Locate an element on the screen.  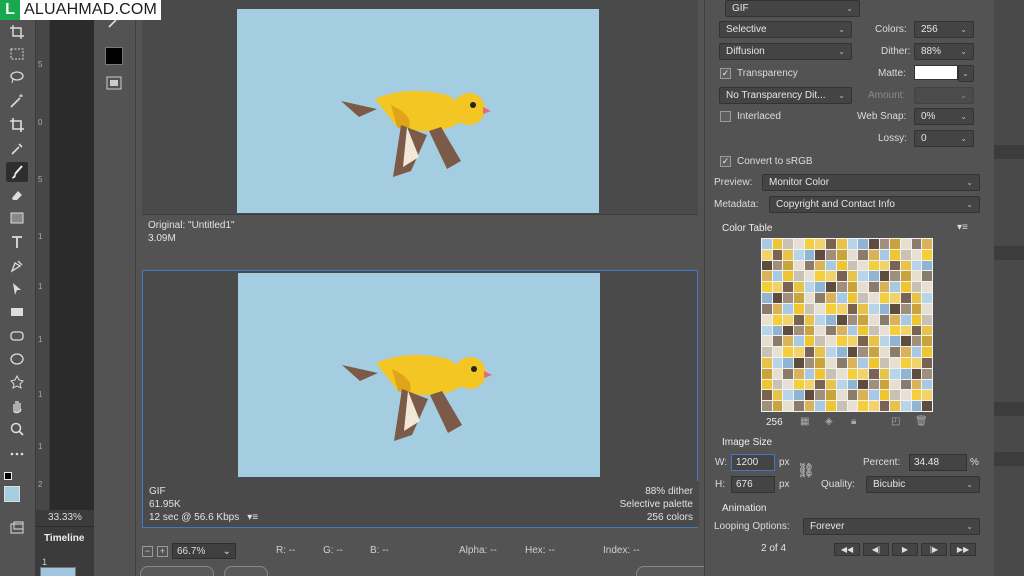
frame-thumbnail is located at coordinates (58, 571).